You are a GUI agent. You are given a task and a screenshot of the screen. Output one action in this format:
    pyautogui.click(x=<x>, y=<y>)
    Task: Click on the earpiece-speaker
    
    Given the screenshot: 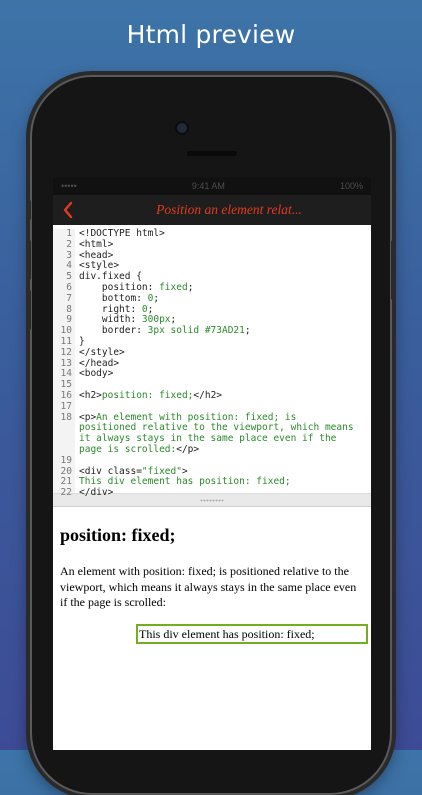 What is the action you would take?
    pyautogui.click(x=212, y=153)
    